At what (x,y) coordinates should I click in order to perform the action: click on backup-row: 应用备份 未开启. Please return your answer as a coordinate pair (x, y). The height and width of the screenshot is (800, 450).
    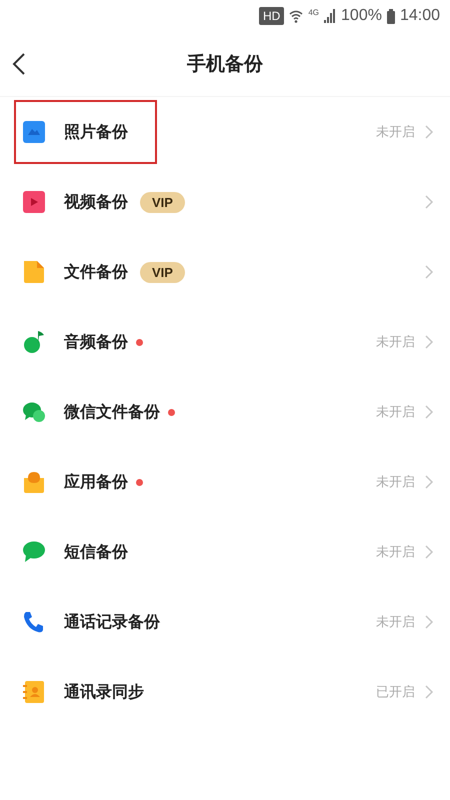
    Looking at the image, I should click on (225, 482).